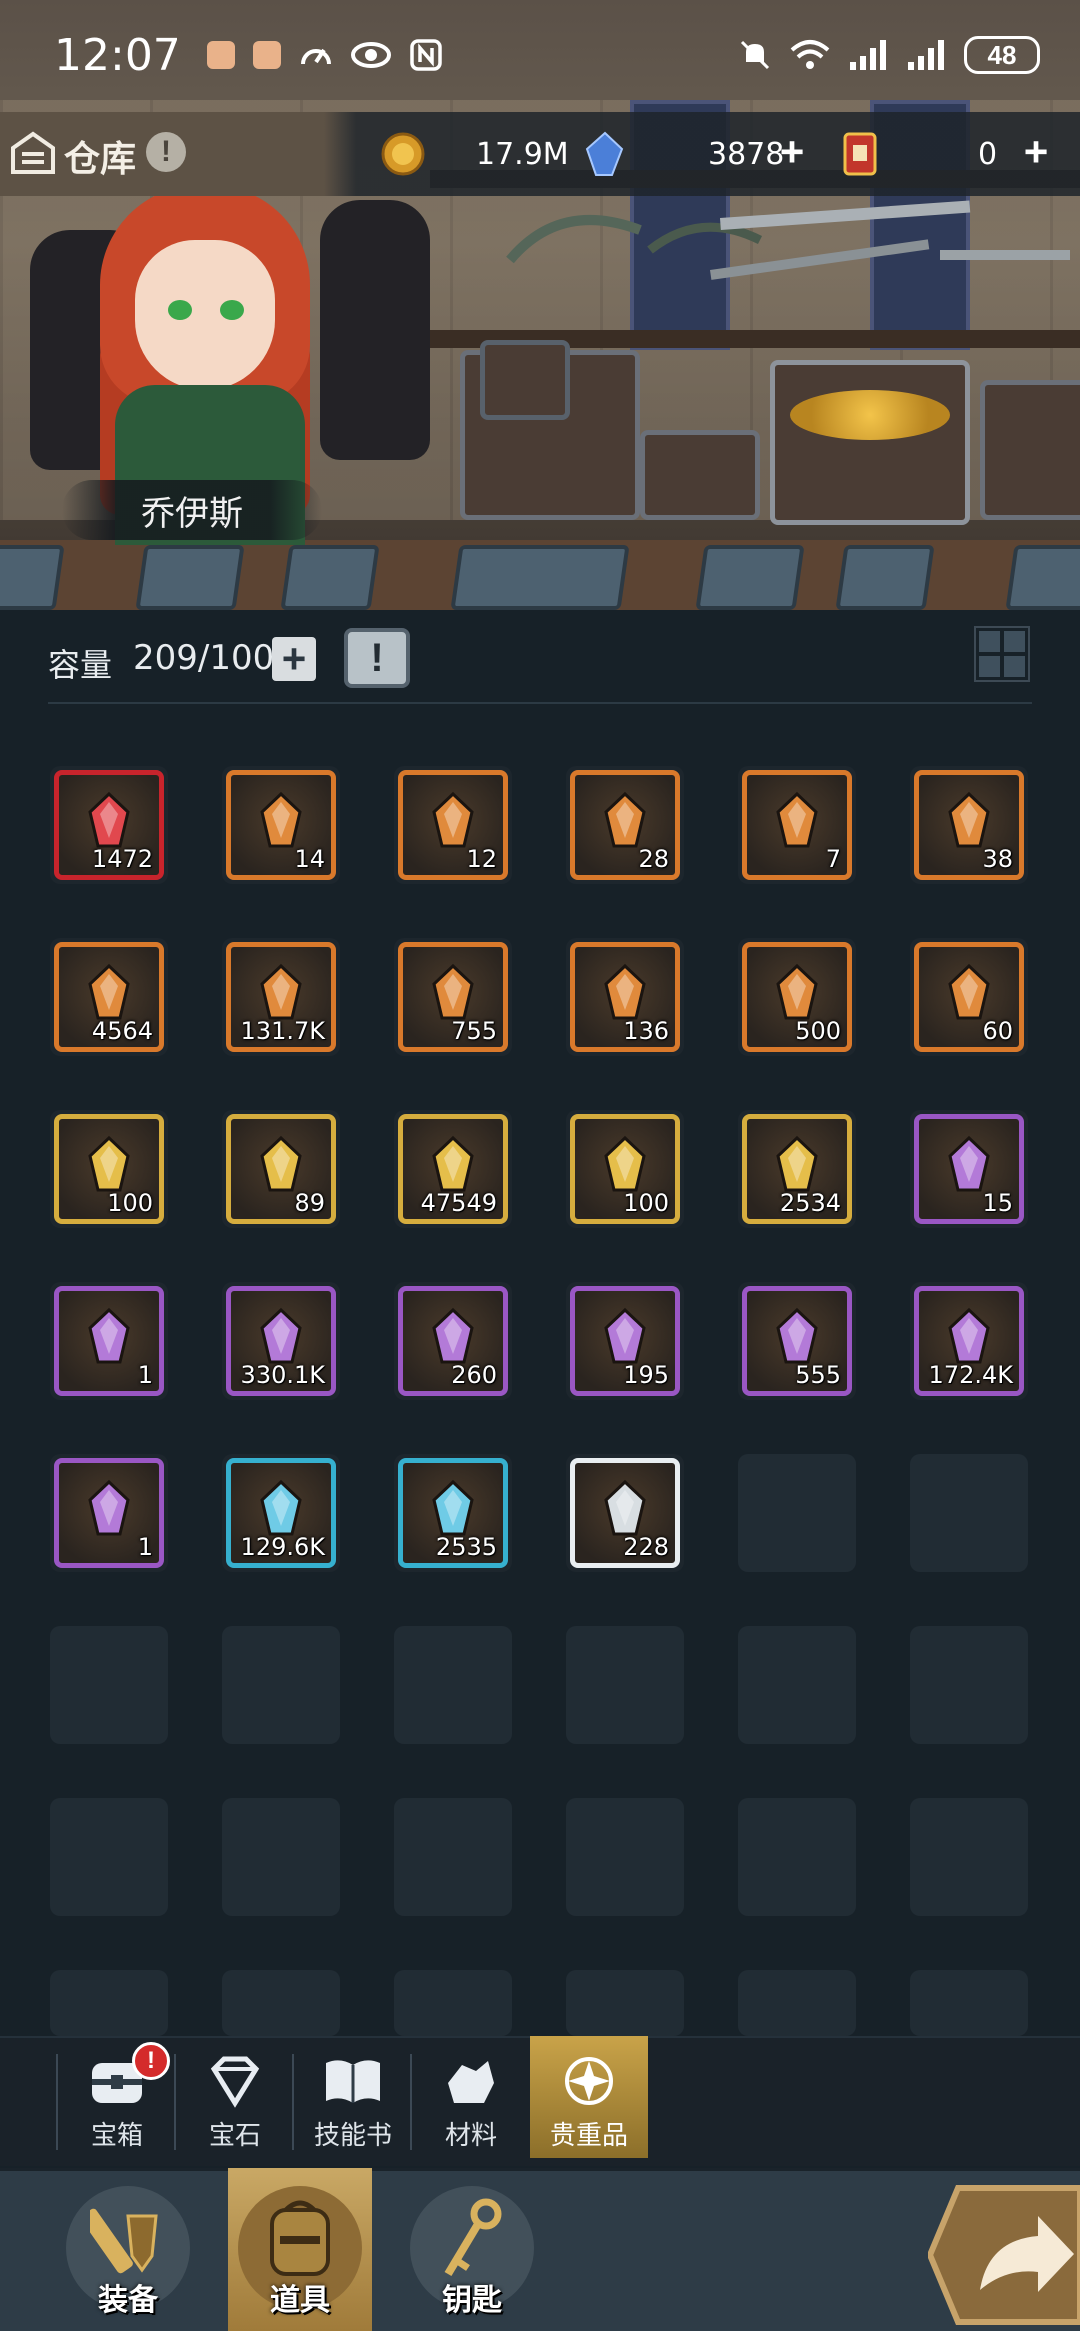 The height and width of the screenshot is (2331, 1080). Describe the element at coordinates (100, 158) in the screenshot. I see `page-title: 仓库` at that location.